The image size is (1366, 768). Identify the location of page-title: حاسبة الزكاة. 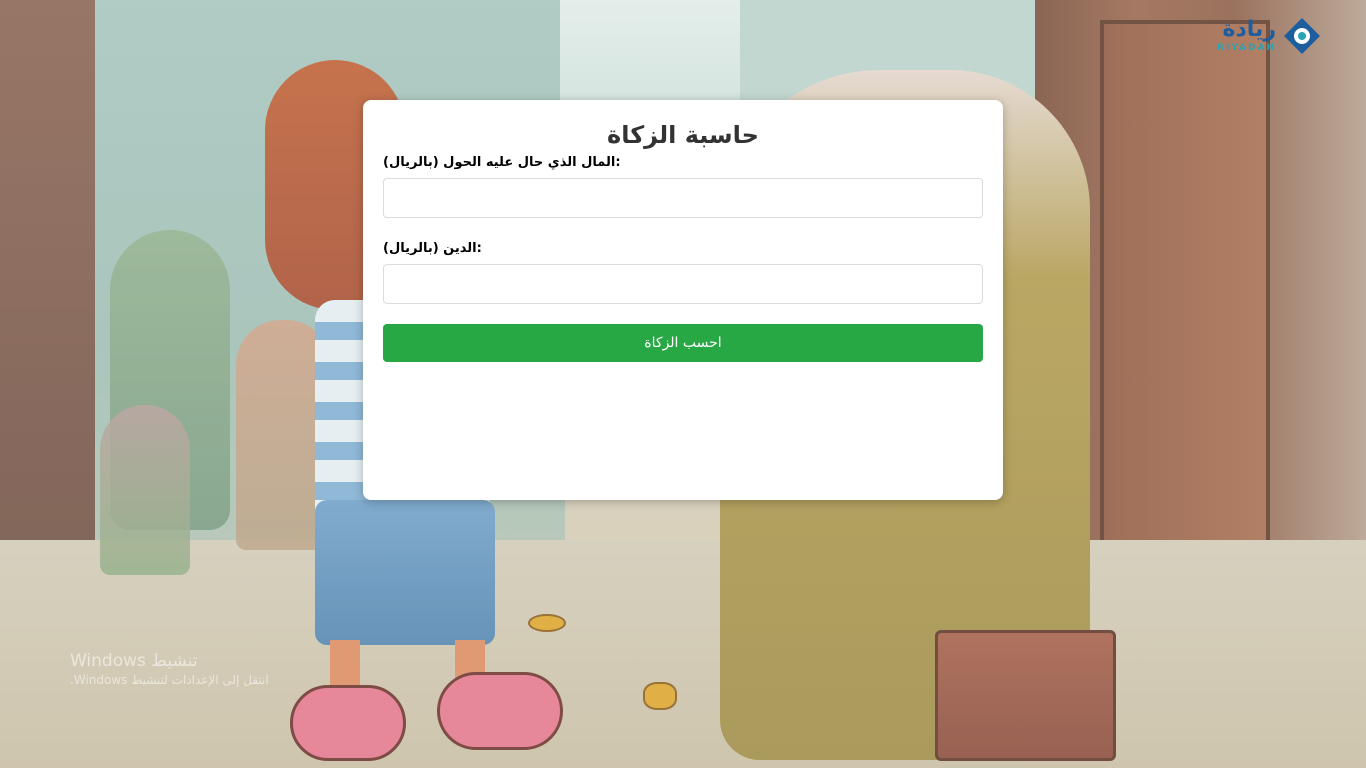
(683, 135).